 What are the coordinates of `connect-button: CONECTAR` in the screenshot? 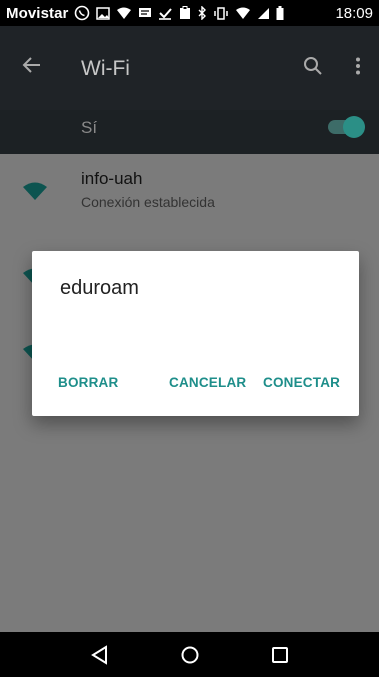 It's located at (301, 382).